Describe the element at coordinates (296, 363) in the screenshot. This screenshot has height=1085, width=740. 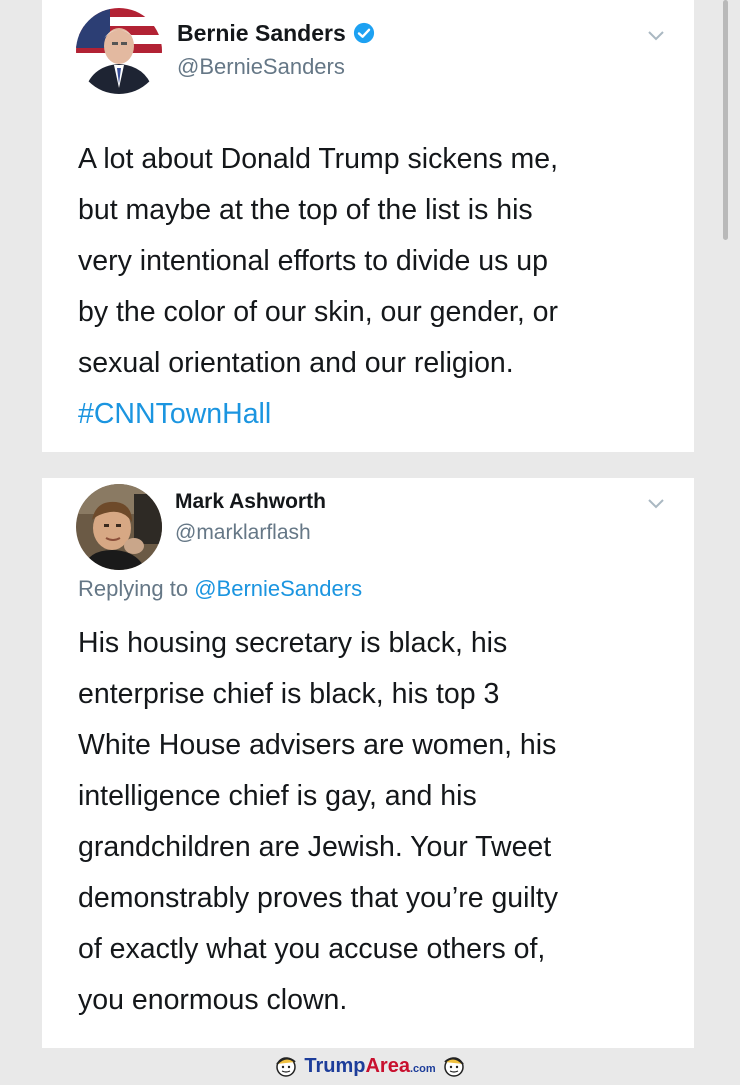
I see `tweet-line: sexual orientation and our religion.` at that location.